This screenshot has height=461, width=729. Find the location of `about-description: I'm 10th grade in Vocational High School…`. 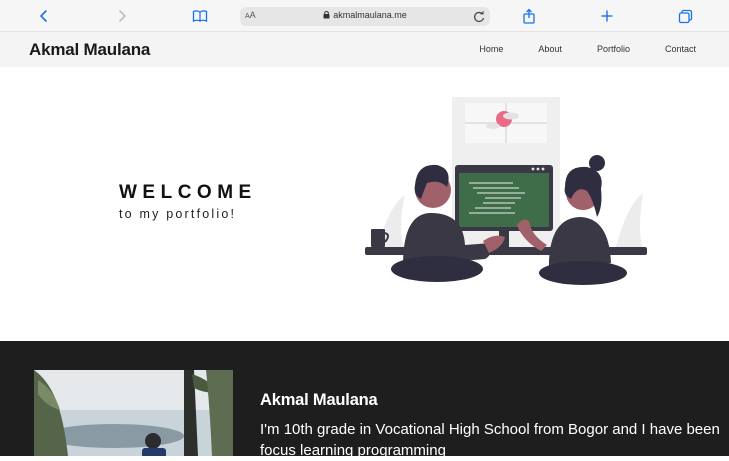

about-description: I'm 10th grade in Vocational High School… is located at coordinates (490, 440).